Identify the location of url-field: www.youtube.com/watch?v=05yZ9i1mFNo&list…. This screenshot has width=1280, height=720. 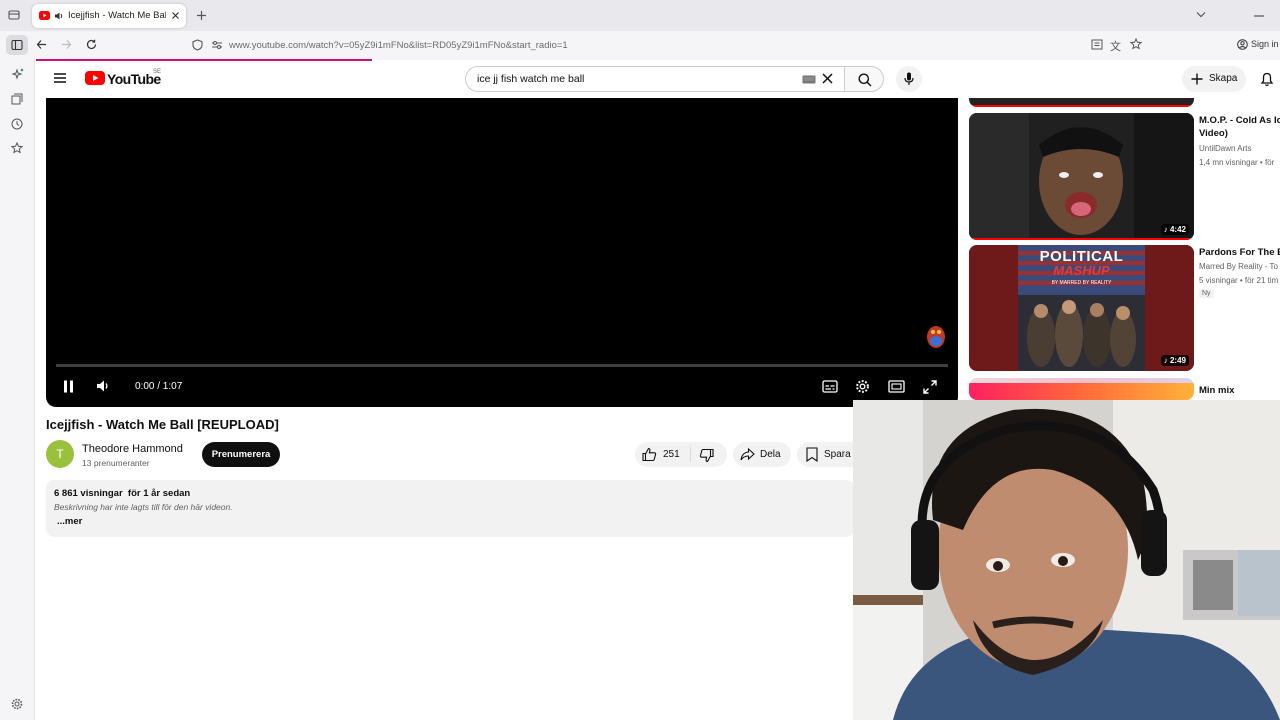
(398, 45).